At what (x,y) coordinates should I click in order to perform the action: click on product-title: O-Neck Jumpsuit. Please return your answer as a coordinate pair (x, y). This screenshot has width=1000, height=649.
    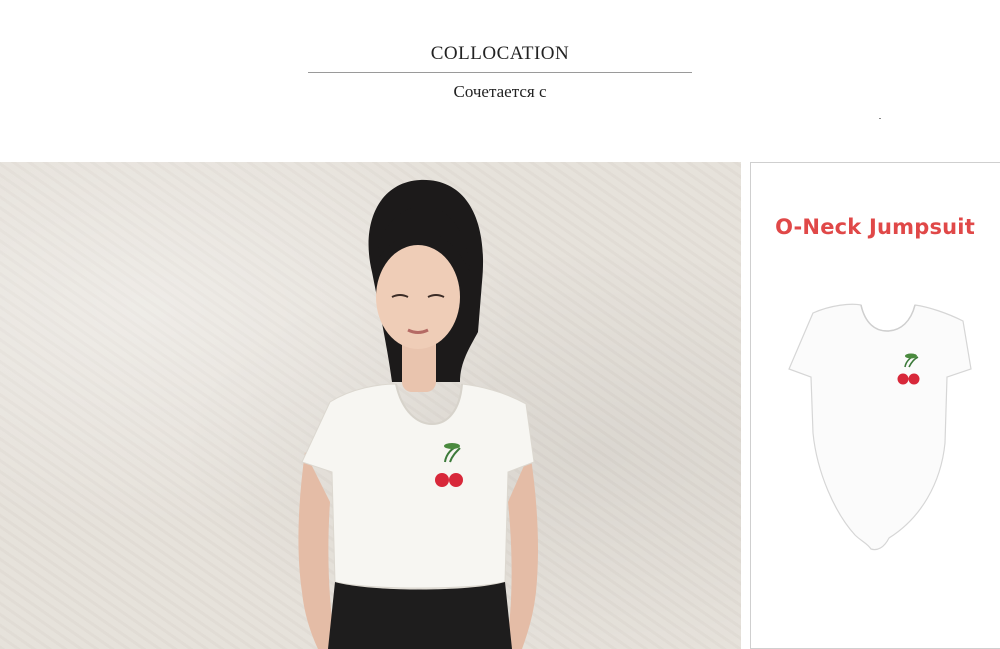
    Looking at the image, I should click on (875, 227).